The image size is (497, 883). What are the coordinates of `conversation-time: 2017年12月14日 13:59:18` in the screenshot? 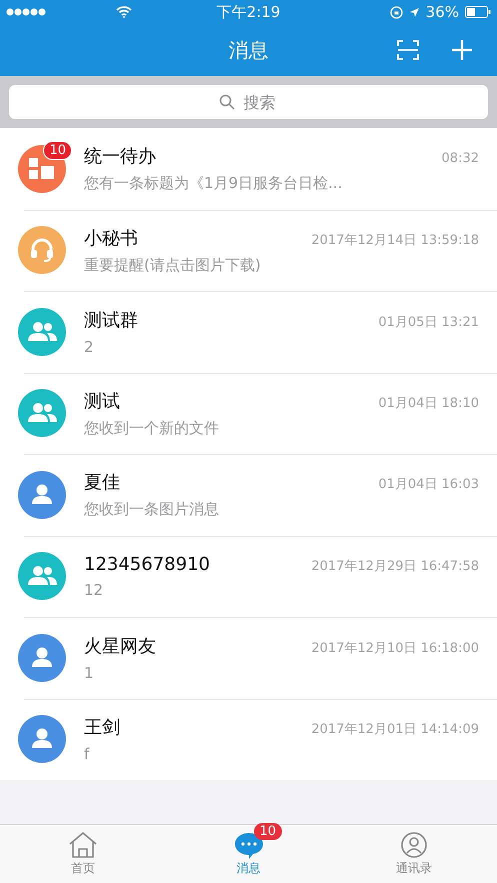 It's located at (395, 240).